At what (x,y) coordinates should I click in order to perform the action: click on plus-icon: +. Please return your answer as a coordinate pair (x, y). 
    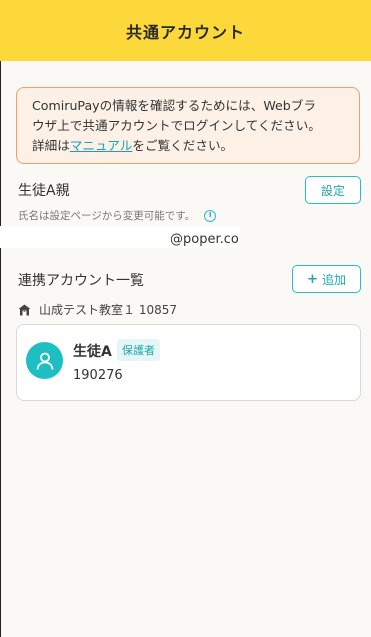
    Looking at the image, I should click on (312, 279).